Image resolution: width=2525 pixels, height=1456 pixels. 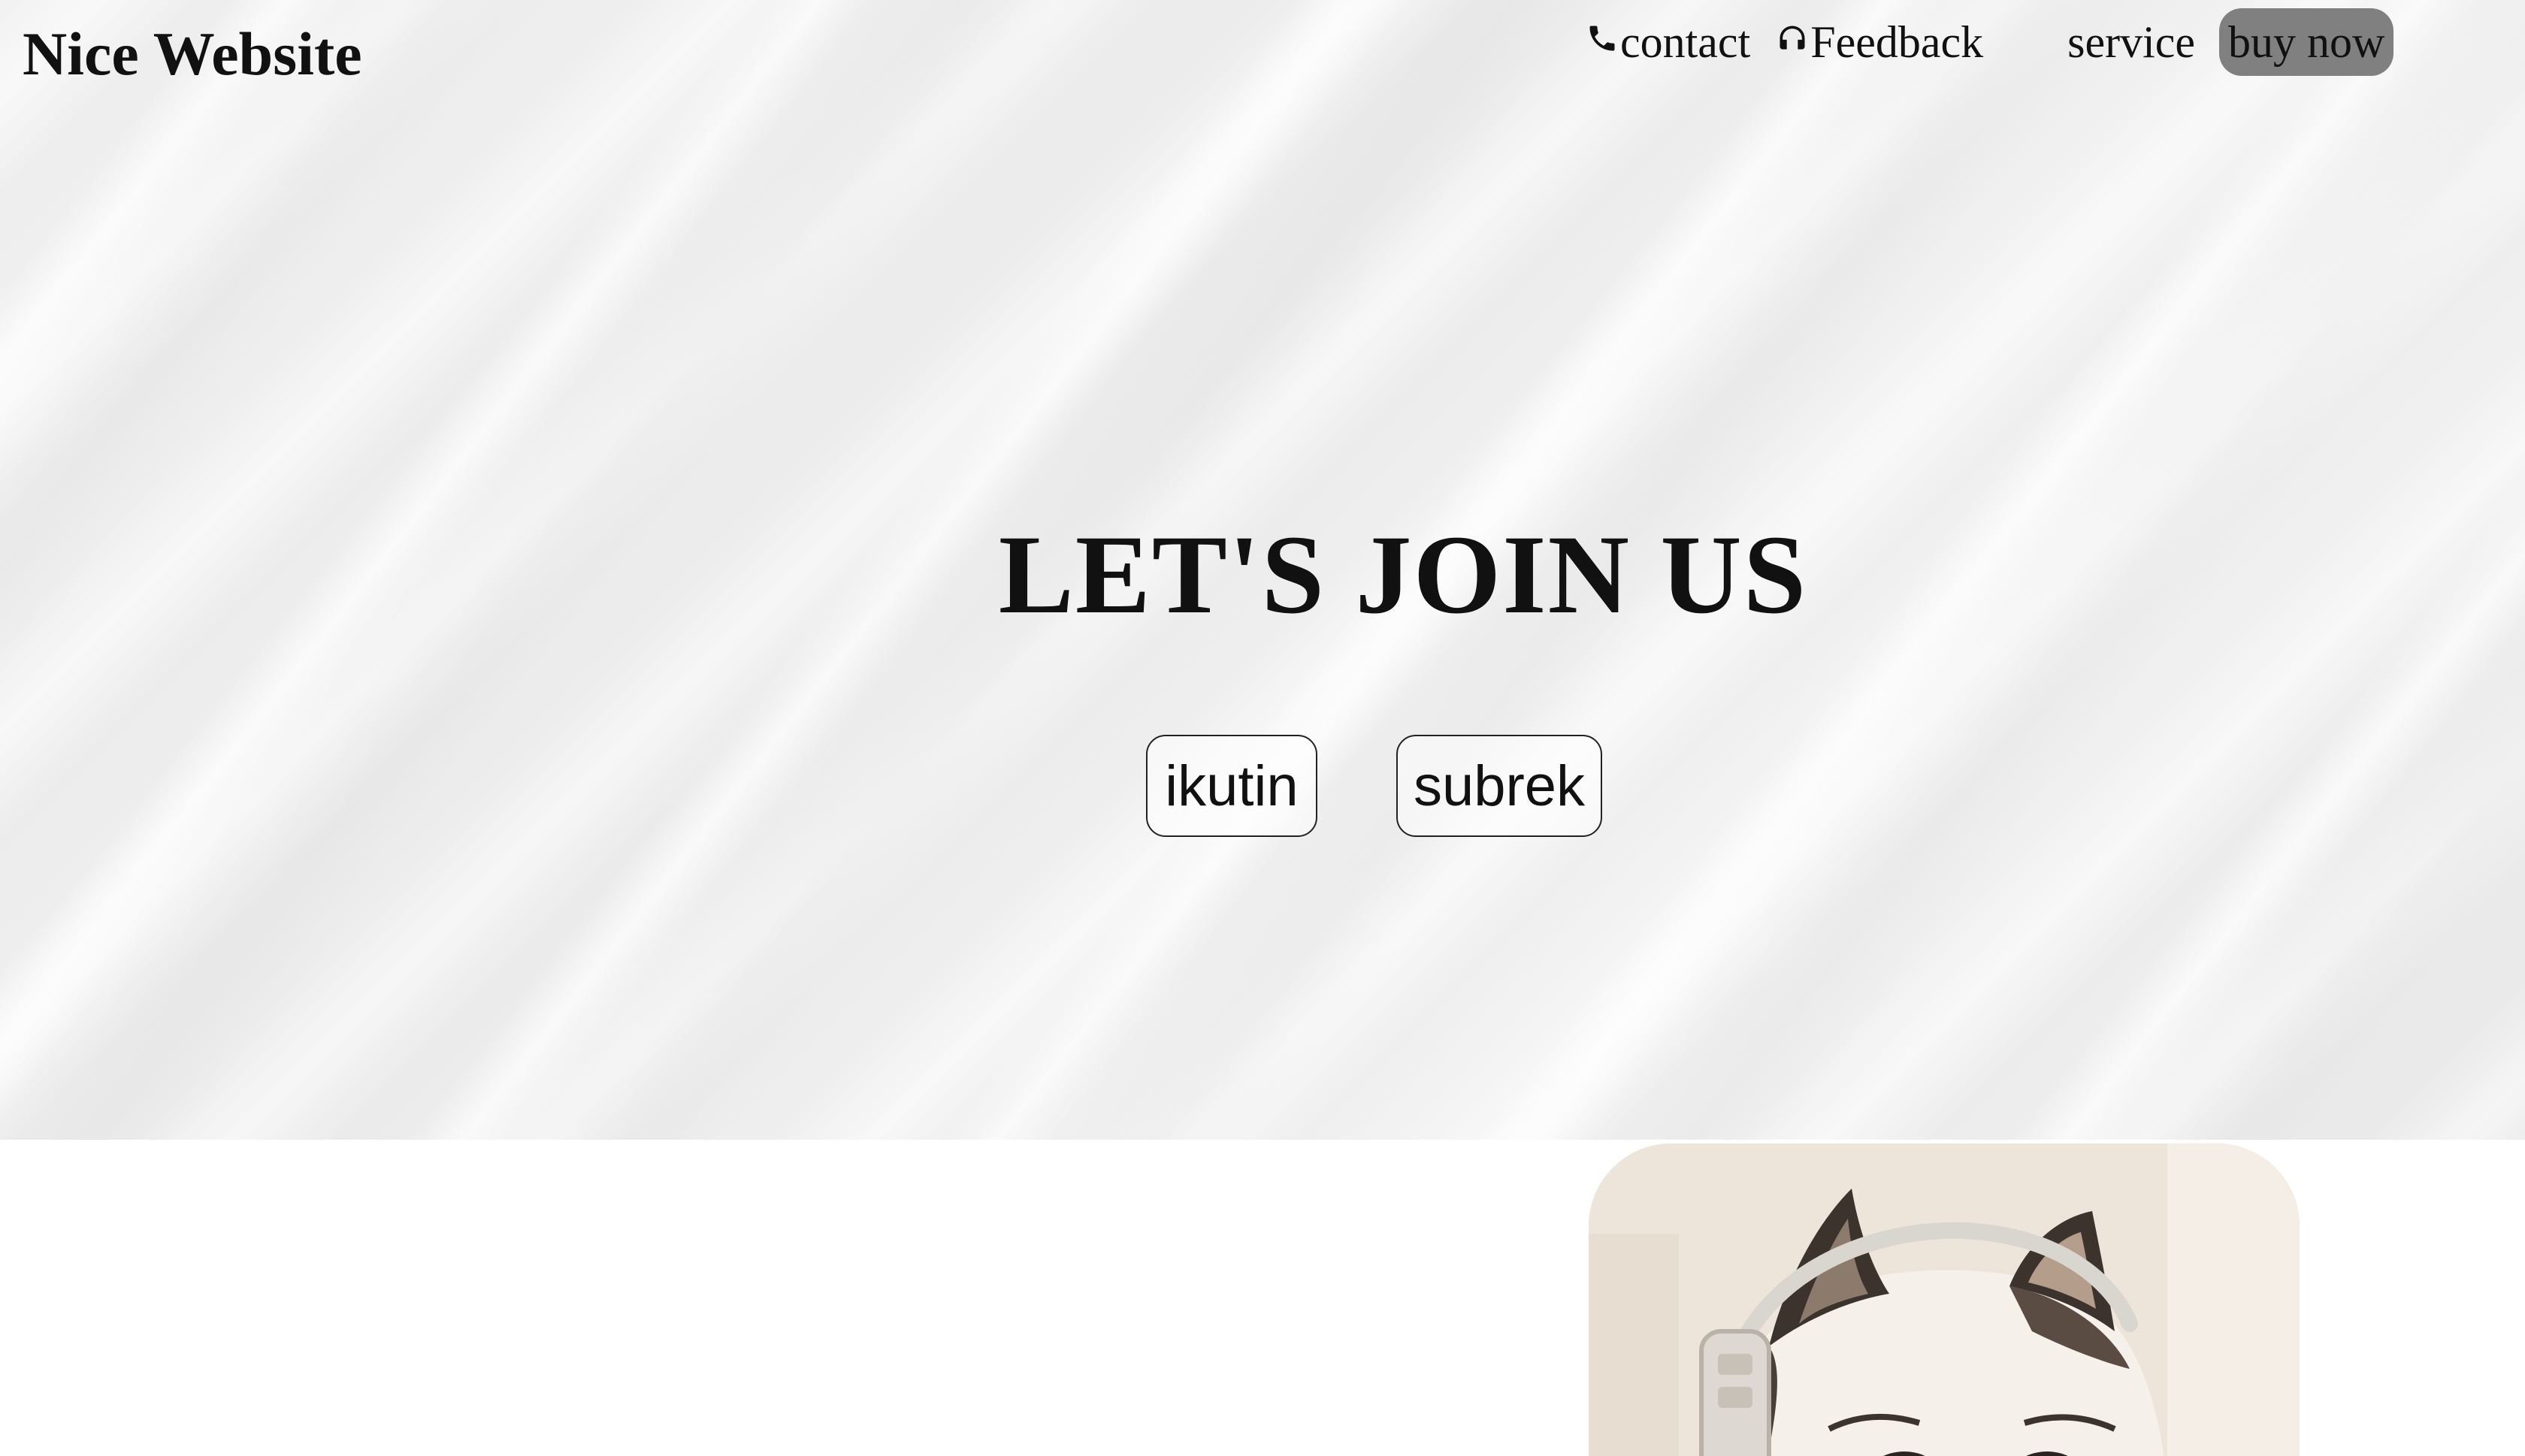 What do you see at coordinates (1231, 786) in the screenshot?
I see `ikutin-button: ikutin` at bounding box center [1231, 786].